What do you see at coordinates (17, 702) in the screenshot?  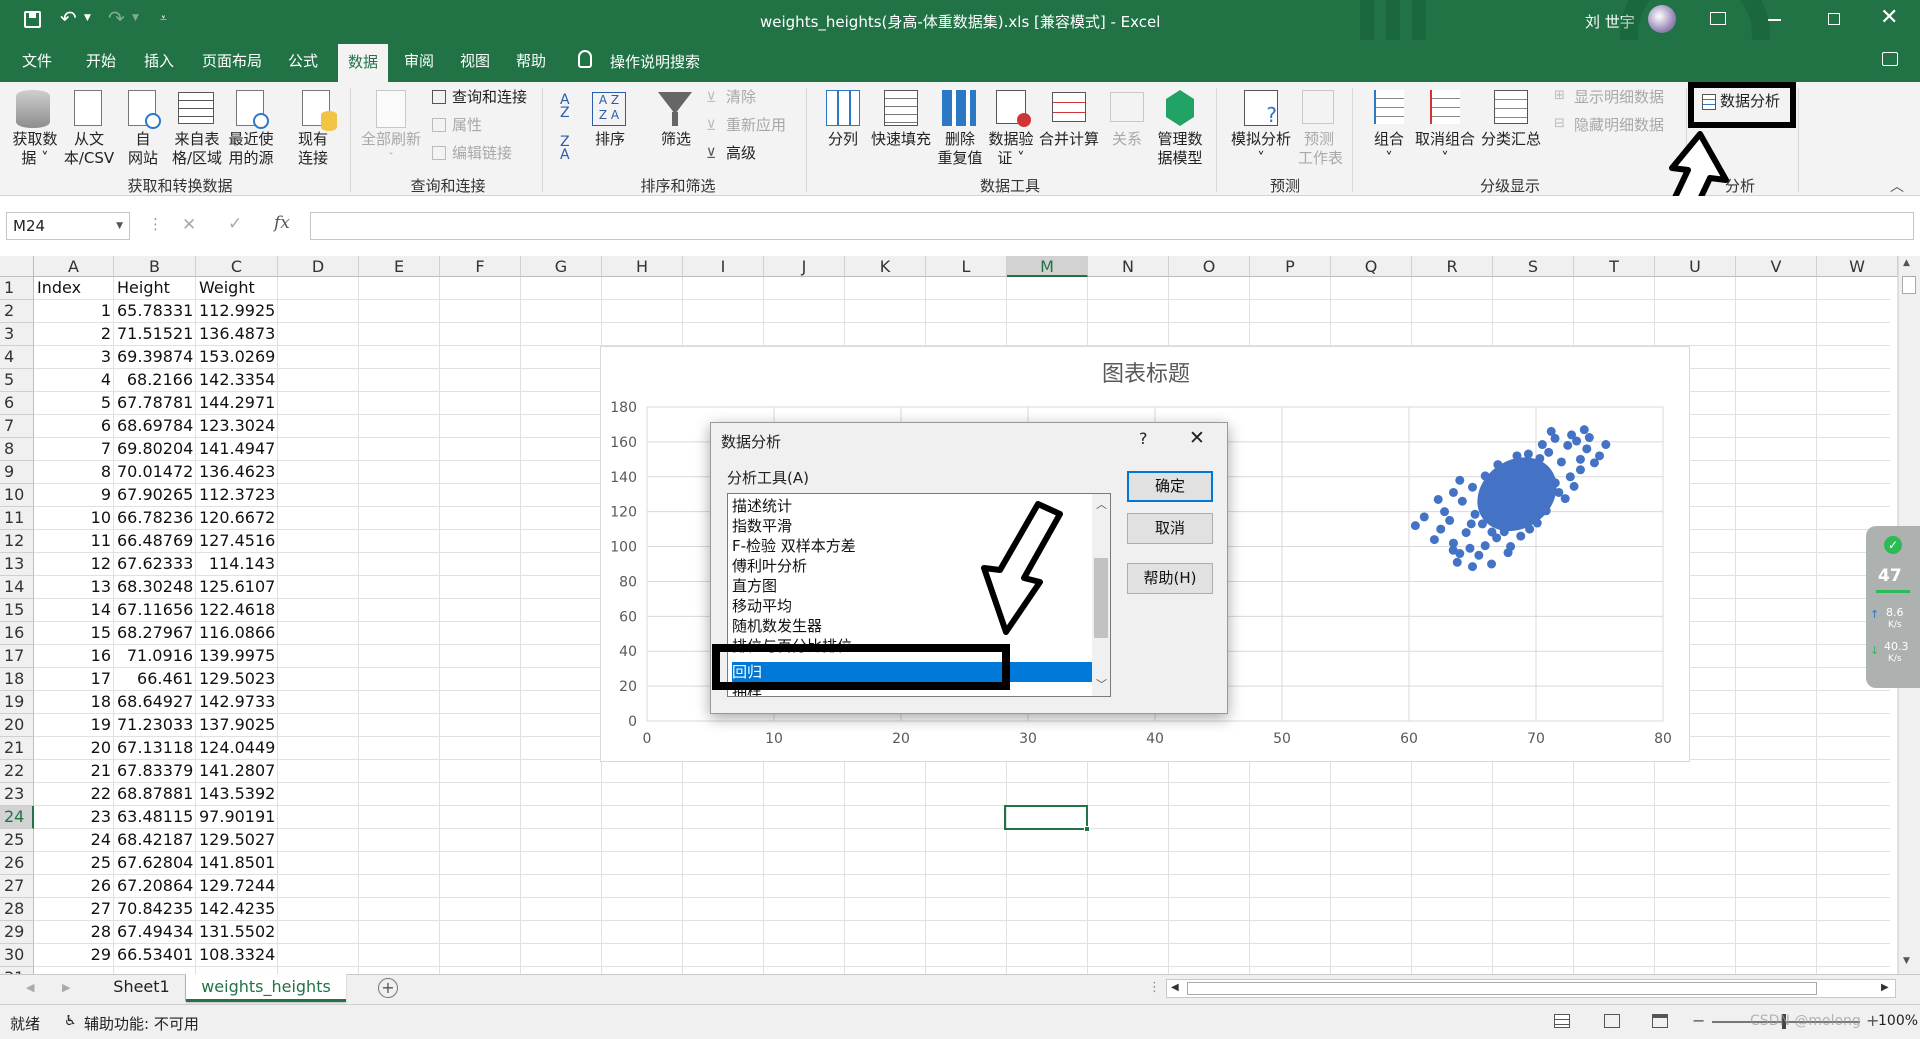 I see `row-header-19: 19` at bounding box center [17, 702].